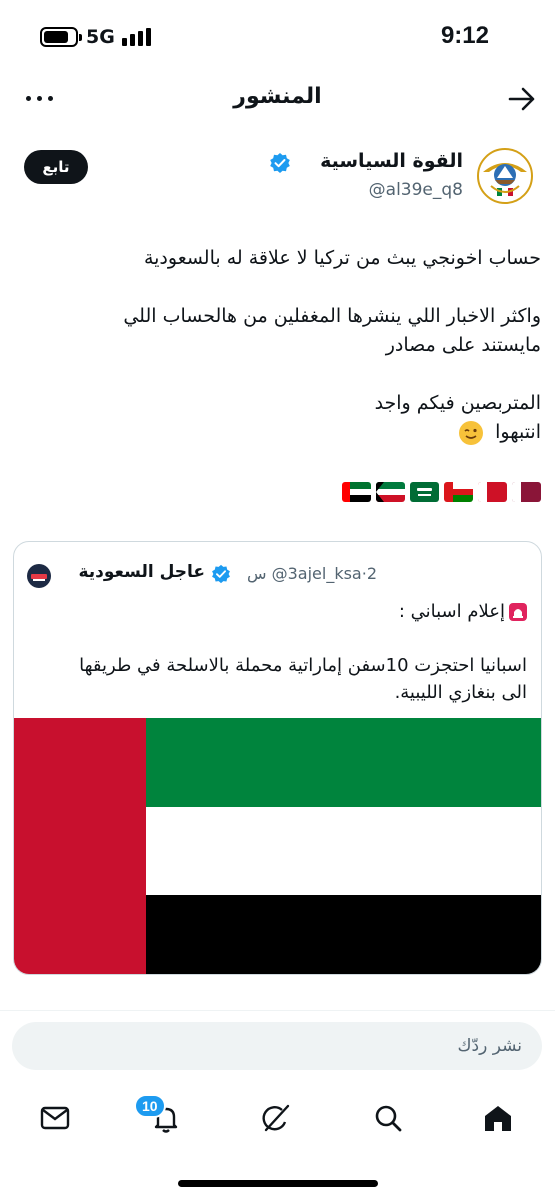  Describe the element at coordinates (441, 493) in the screenshot. I see `gcc-flags` at that location.